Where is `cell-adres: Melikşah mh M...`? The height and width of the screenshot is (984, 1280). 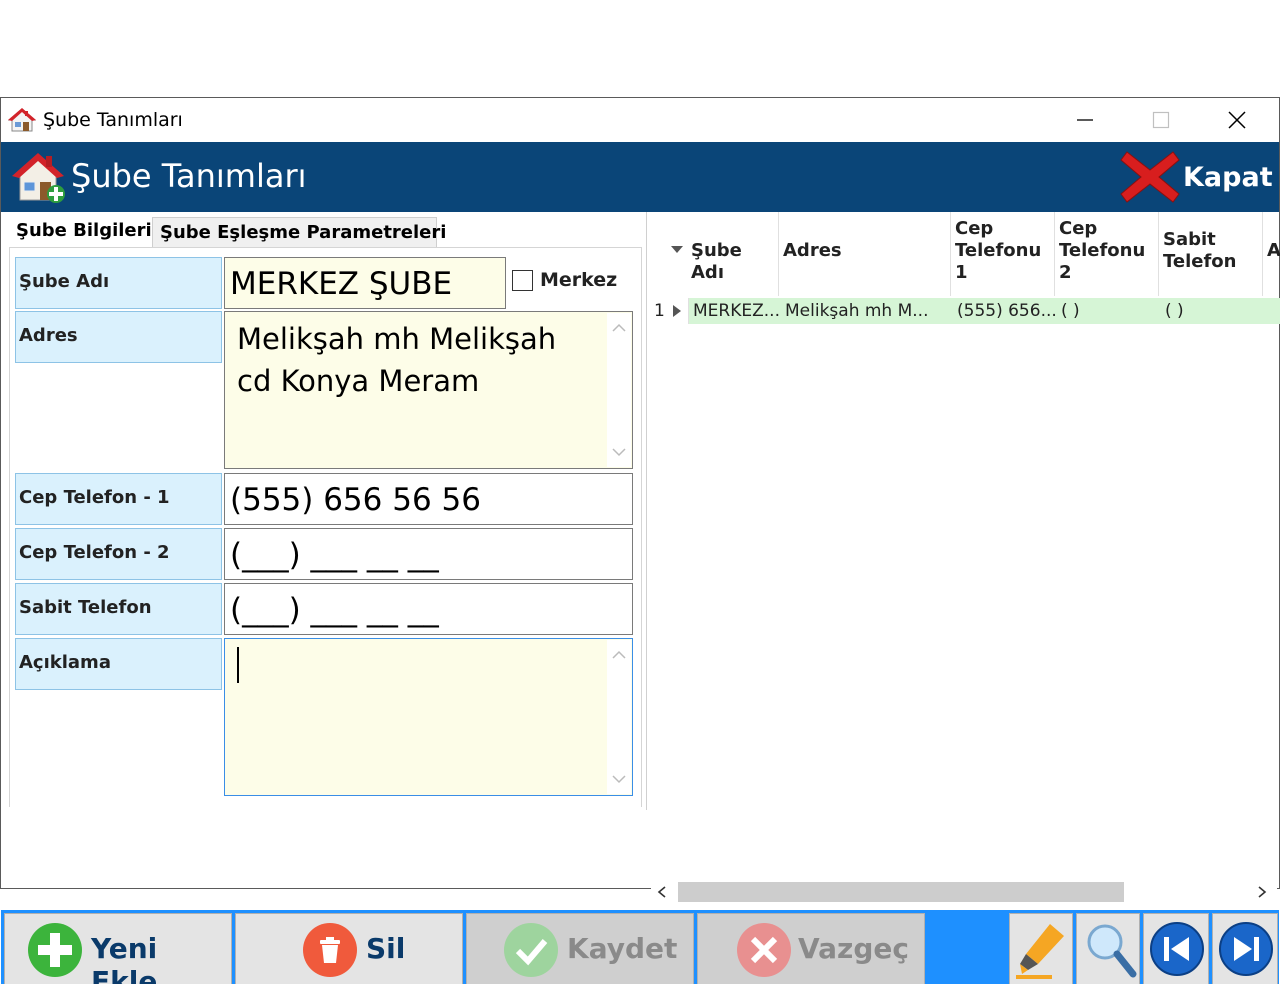
cell-adres: Melikşah mh M... is located at coordinates (857, 311).